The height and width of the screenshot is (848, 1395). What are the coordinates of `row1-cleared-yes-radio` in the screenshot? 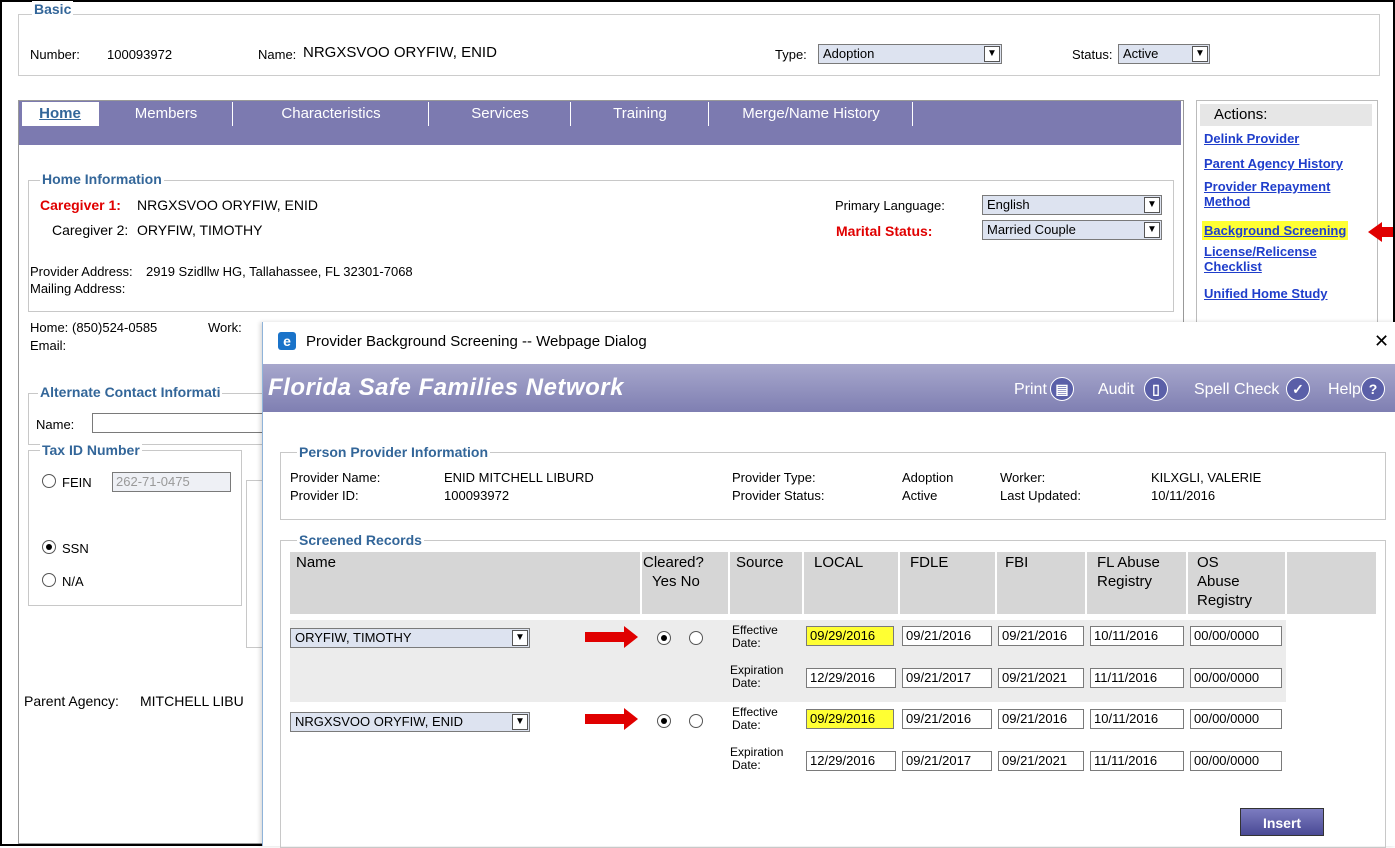 It's located at (664, 638).